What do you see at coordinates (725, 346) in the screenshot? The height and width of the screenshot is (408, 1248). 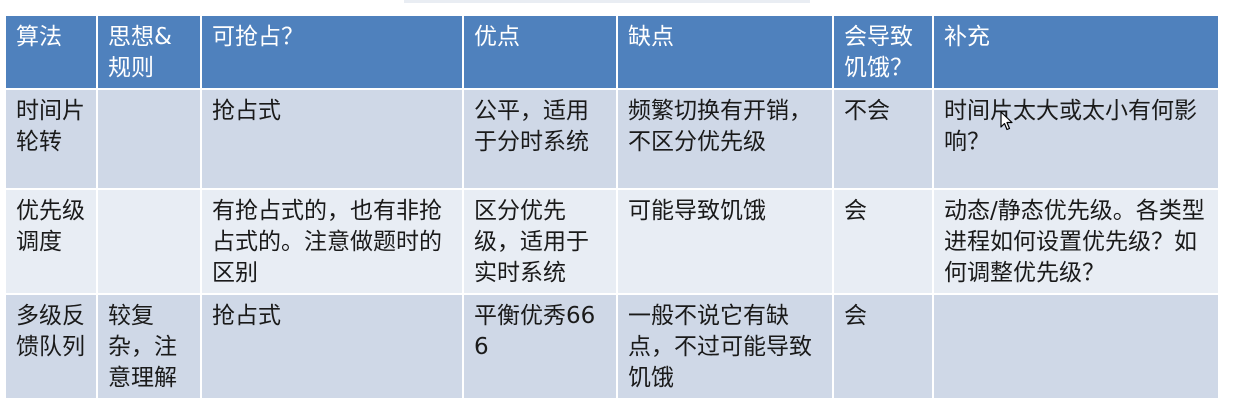 I see `cell-disadvantages: 一般不说它有缺点，不过可能导致饥饿` at bounding box center [725, 346].